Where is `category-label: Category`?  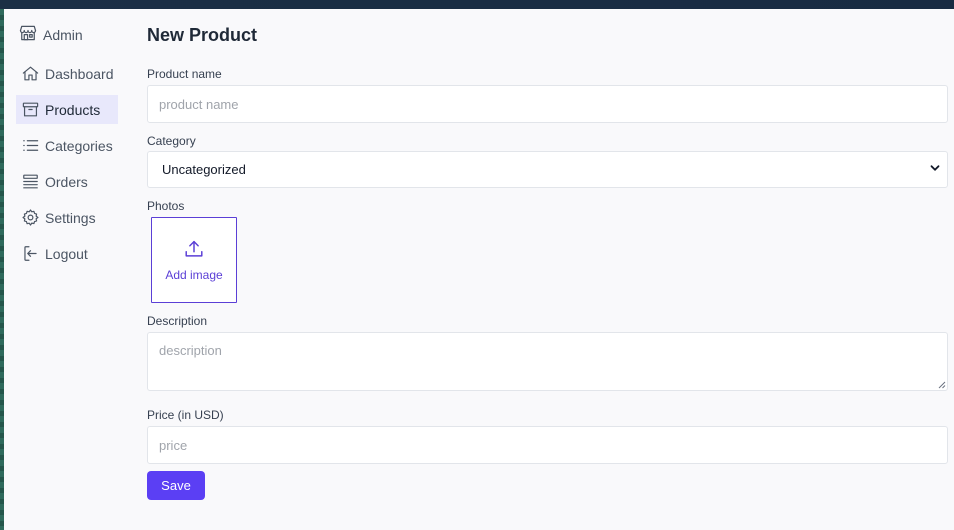 category-label: Category is located at coordinates (171, 141).